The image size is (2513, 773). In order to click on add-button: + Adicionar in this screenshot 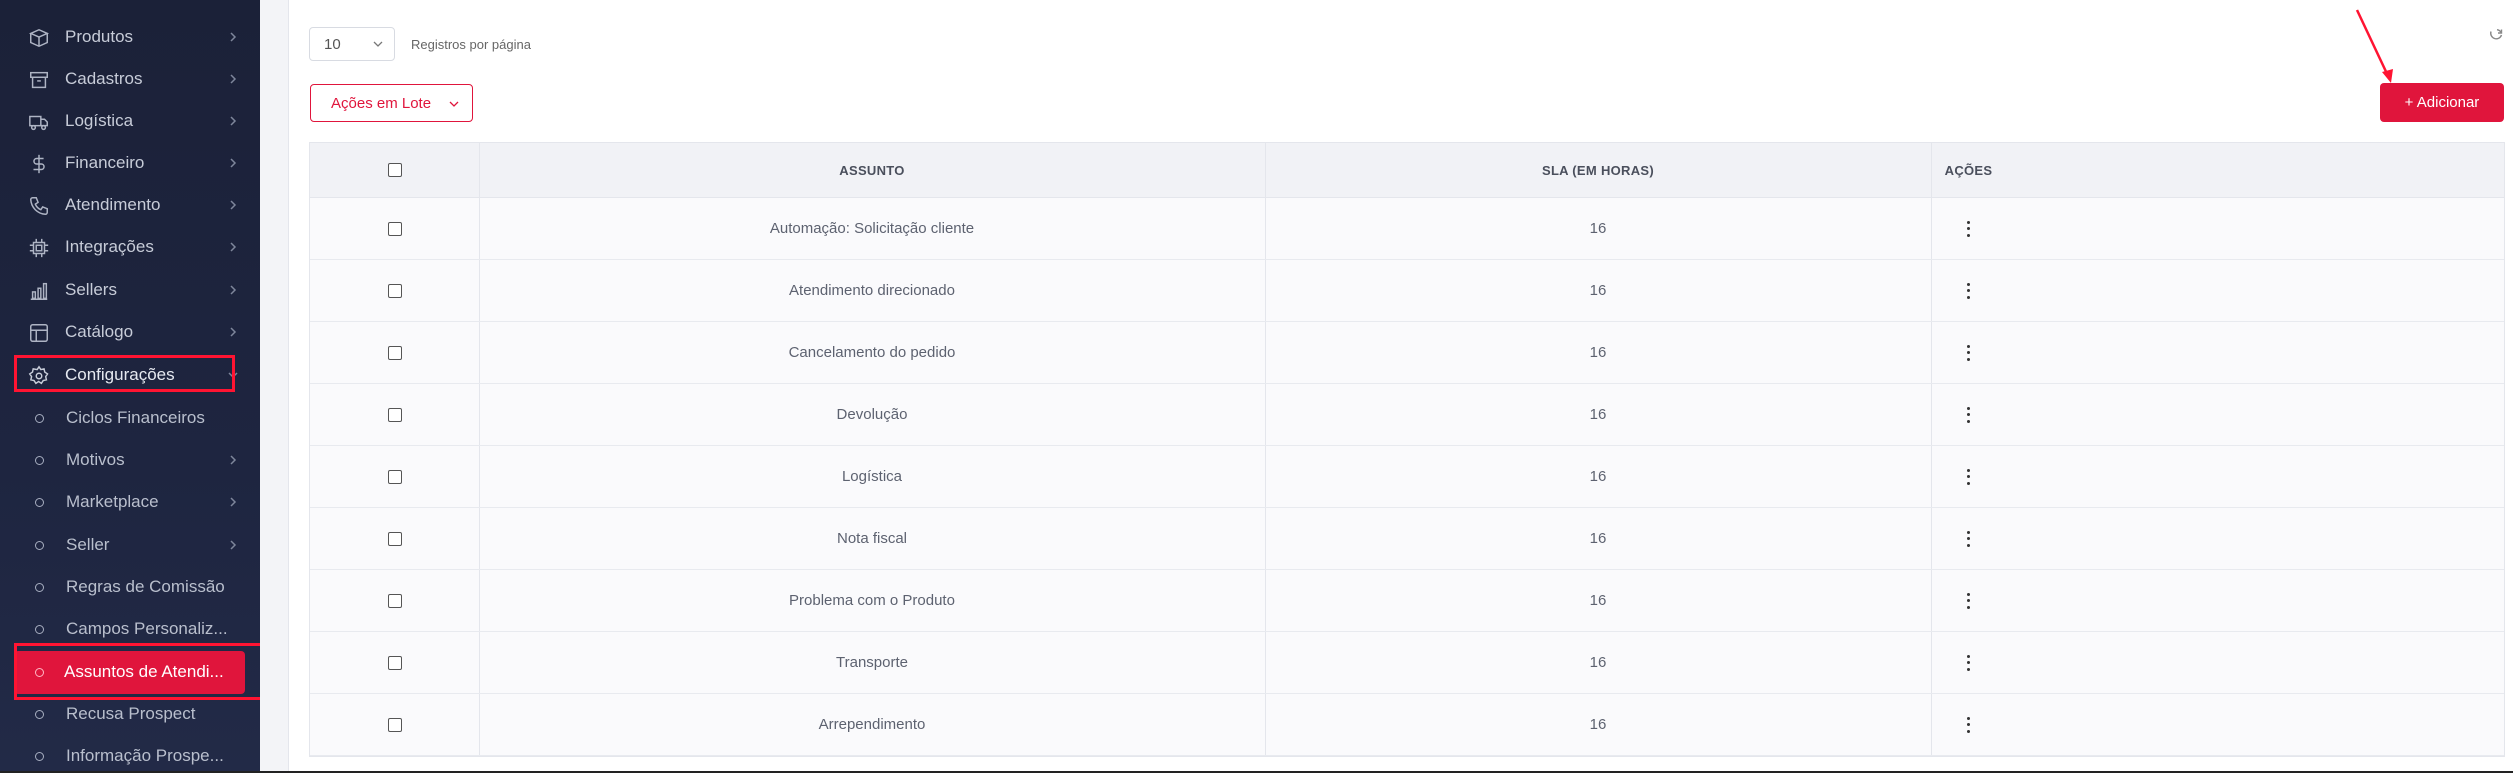, I will do `click(2442, 102)`.